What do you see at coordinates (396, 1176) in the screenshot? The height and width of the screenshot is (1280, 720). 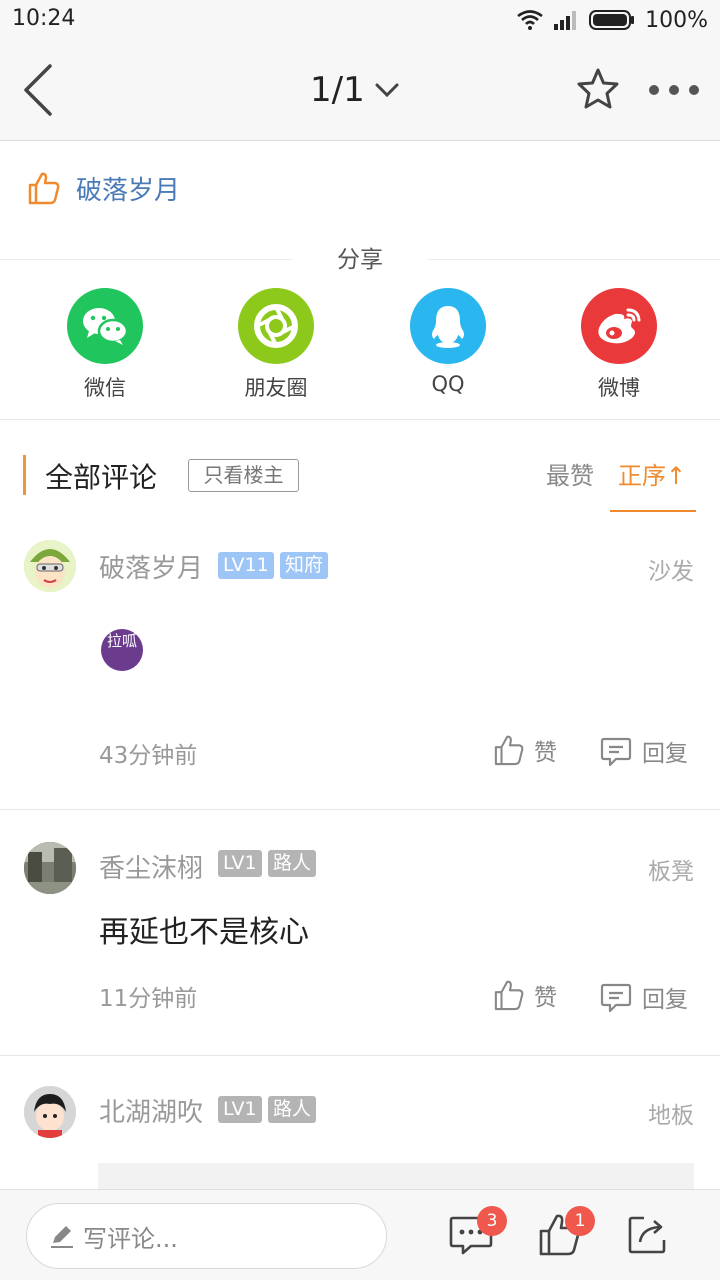 I see `content-placeholder` at bounding box center [396, 1176].